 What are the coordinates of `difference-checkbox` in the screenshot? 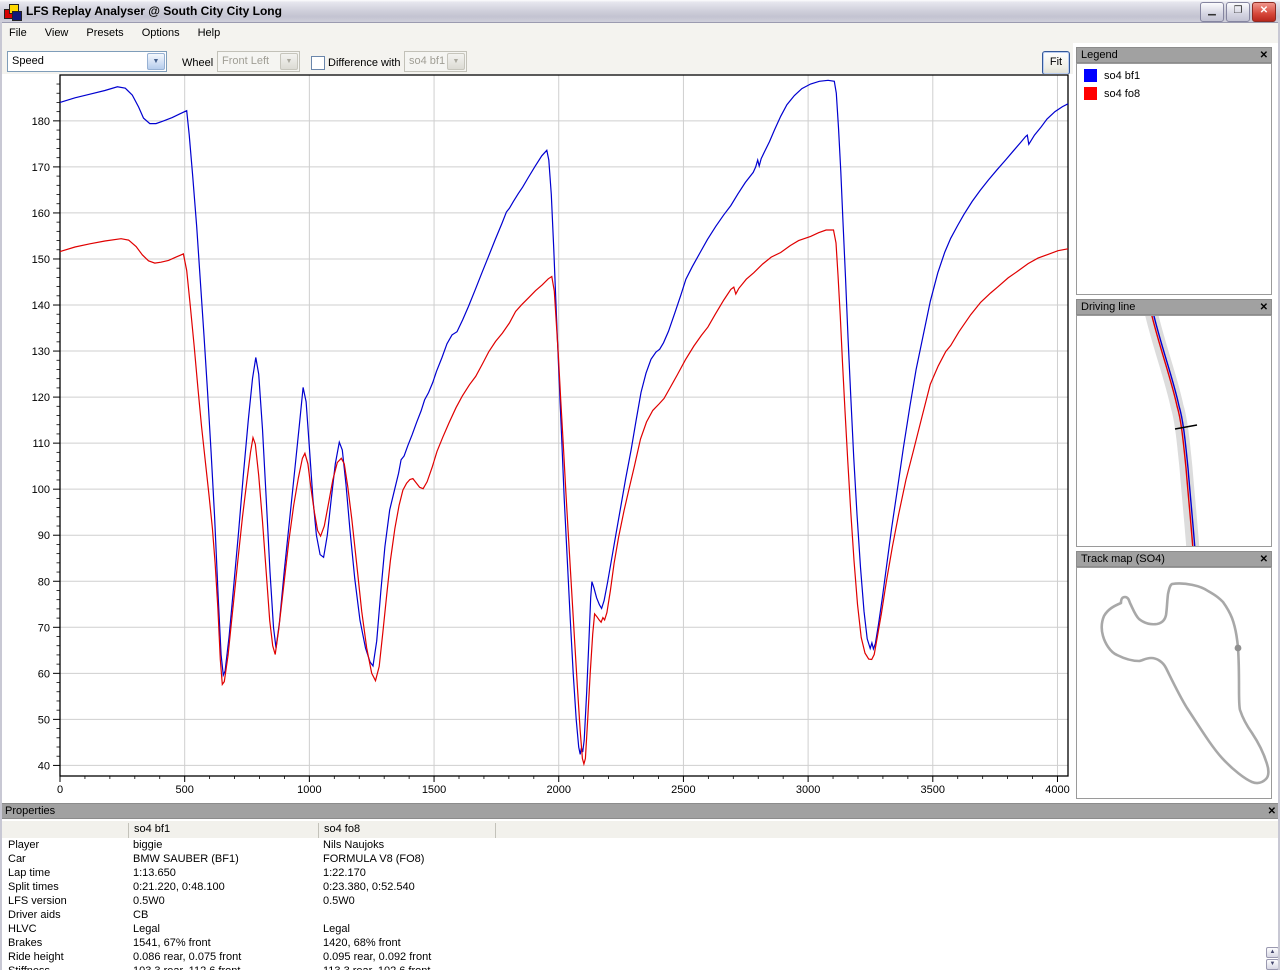 It's located at (318, 63).